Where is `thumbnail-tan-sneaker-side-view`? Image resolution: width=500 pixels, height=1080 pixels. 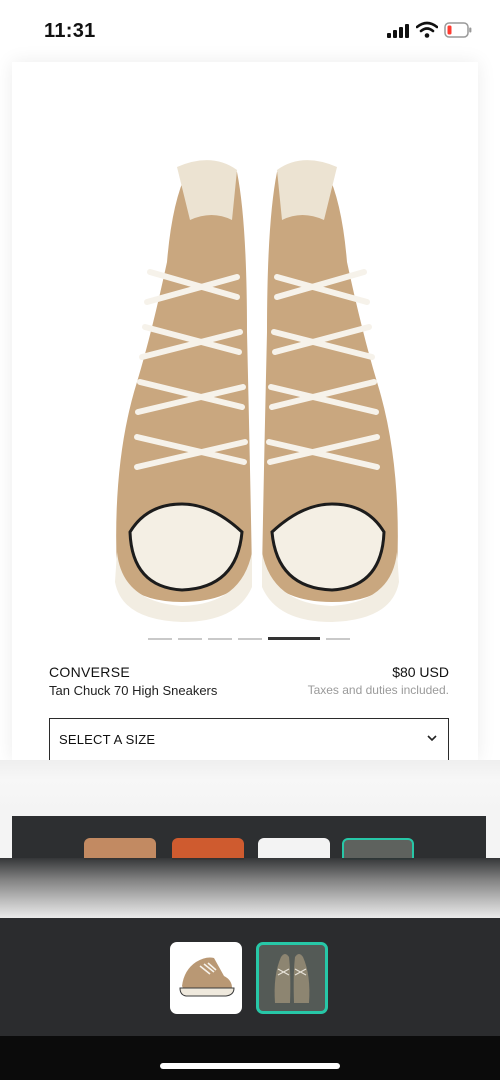 thumbnail-tan-sneaker-side-view is located at coordinates (206, 978).